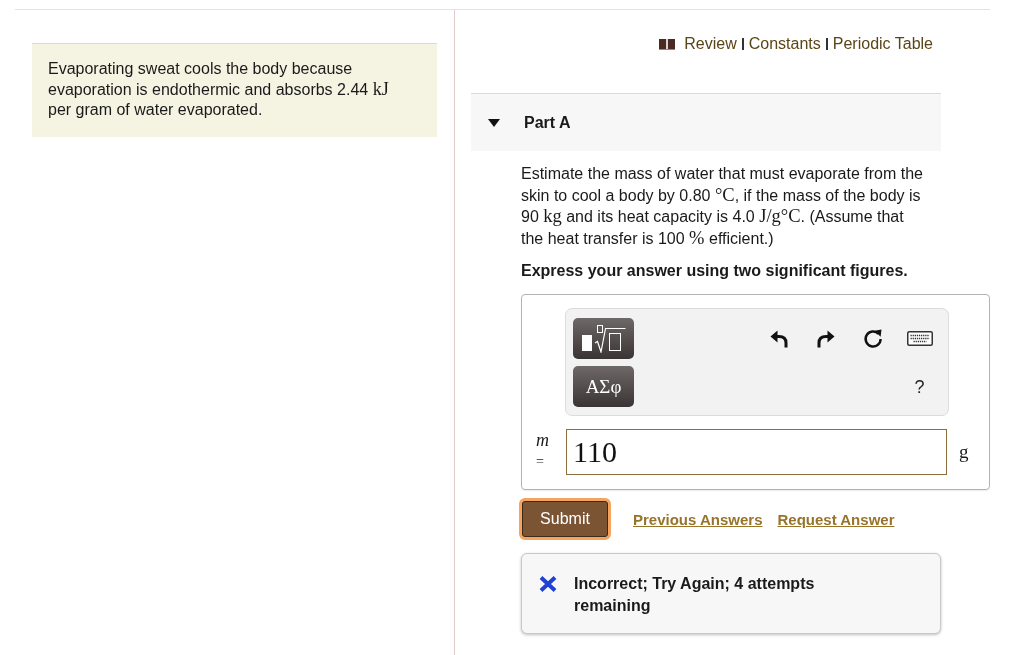  What do you see at coordinates (547, 122) in the screenshot?
I see `part-title: Part A` at bounding box center [547, 122].